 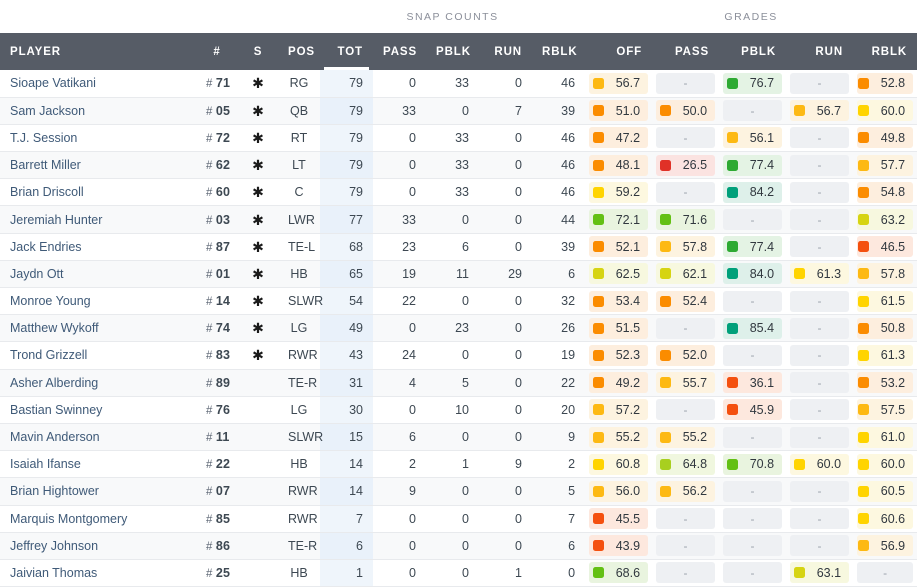 What do you see at coordinates (820, 274) in the screenshot?
I see `grade-run-cell: 61.3` at bounding box center [820, 274].